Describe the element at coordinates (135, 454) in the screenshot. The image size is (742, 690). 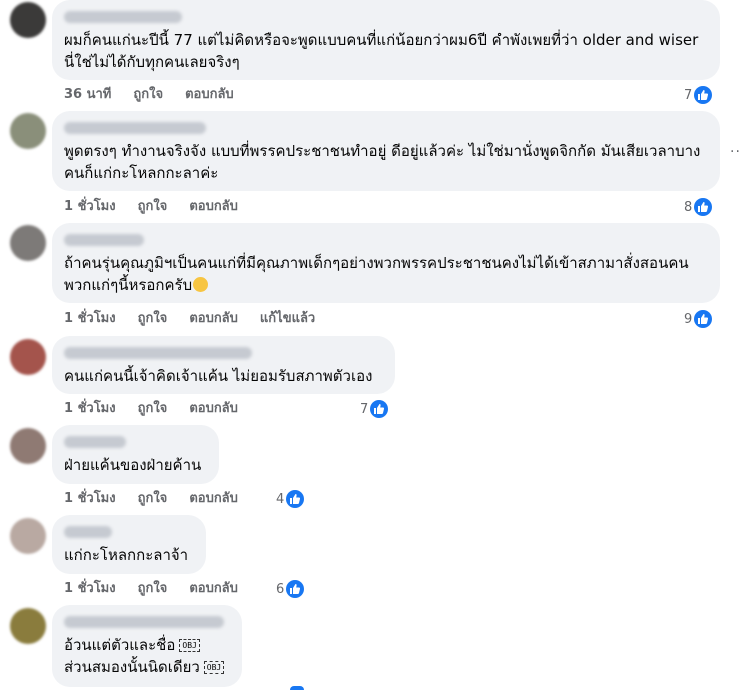
I see `comment-bubble: ฝ่ายแค้นของฝ่ายค้าน` at that location.